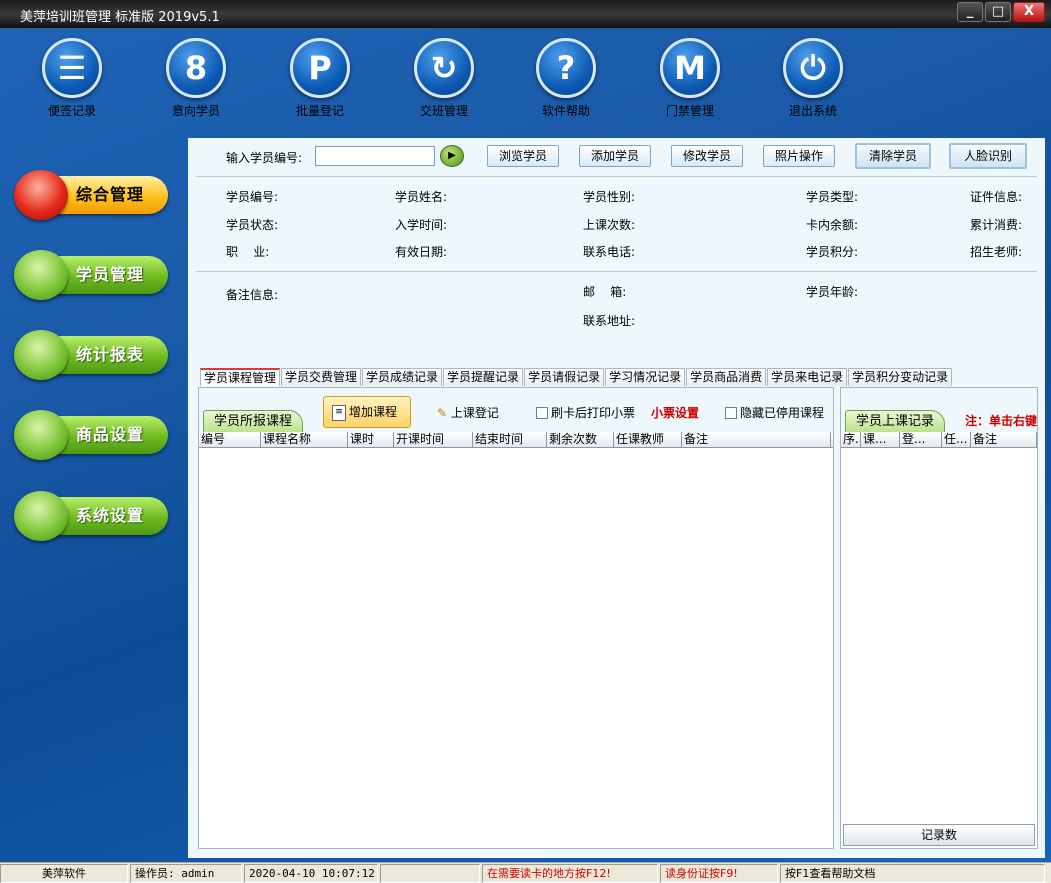 The width and height of the screenshot is (1051, 883). I want to click on toolbar-label: 批量登记, so click(319, 111).